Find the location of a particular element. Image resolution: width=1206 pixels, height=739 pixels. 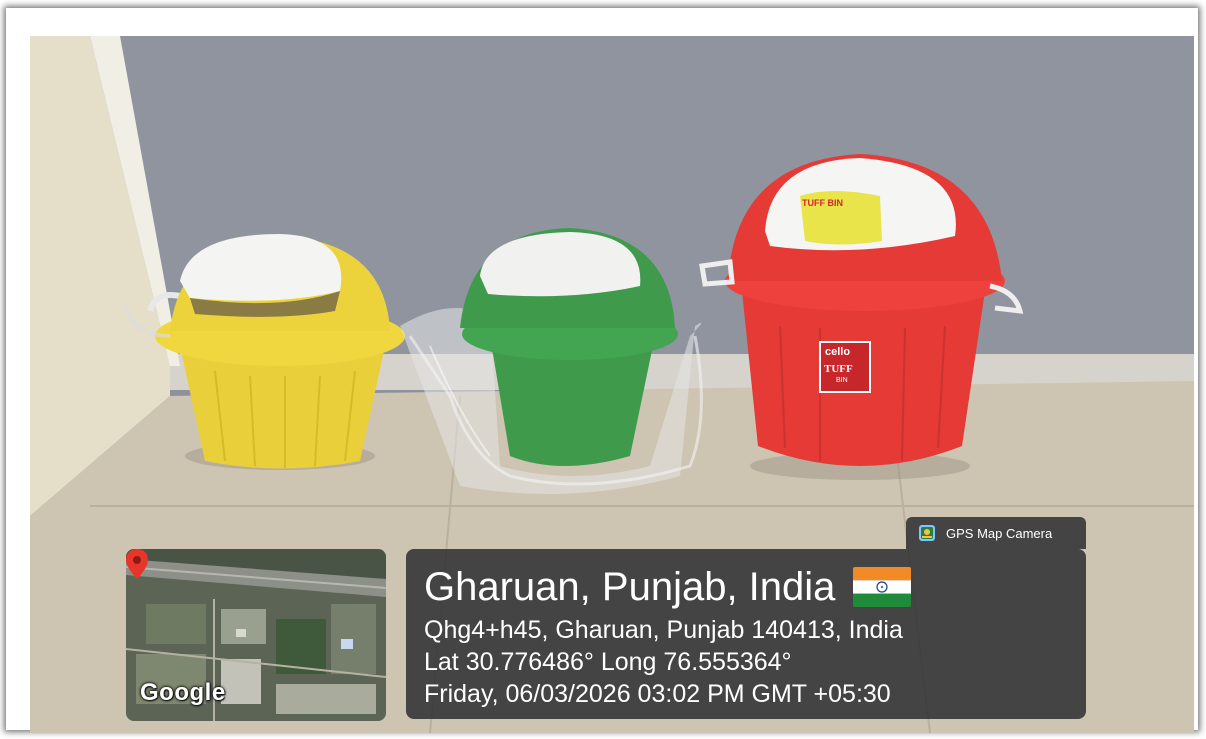

gps-camera-app-icon is located at coordinates (927, 533).